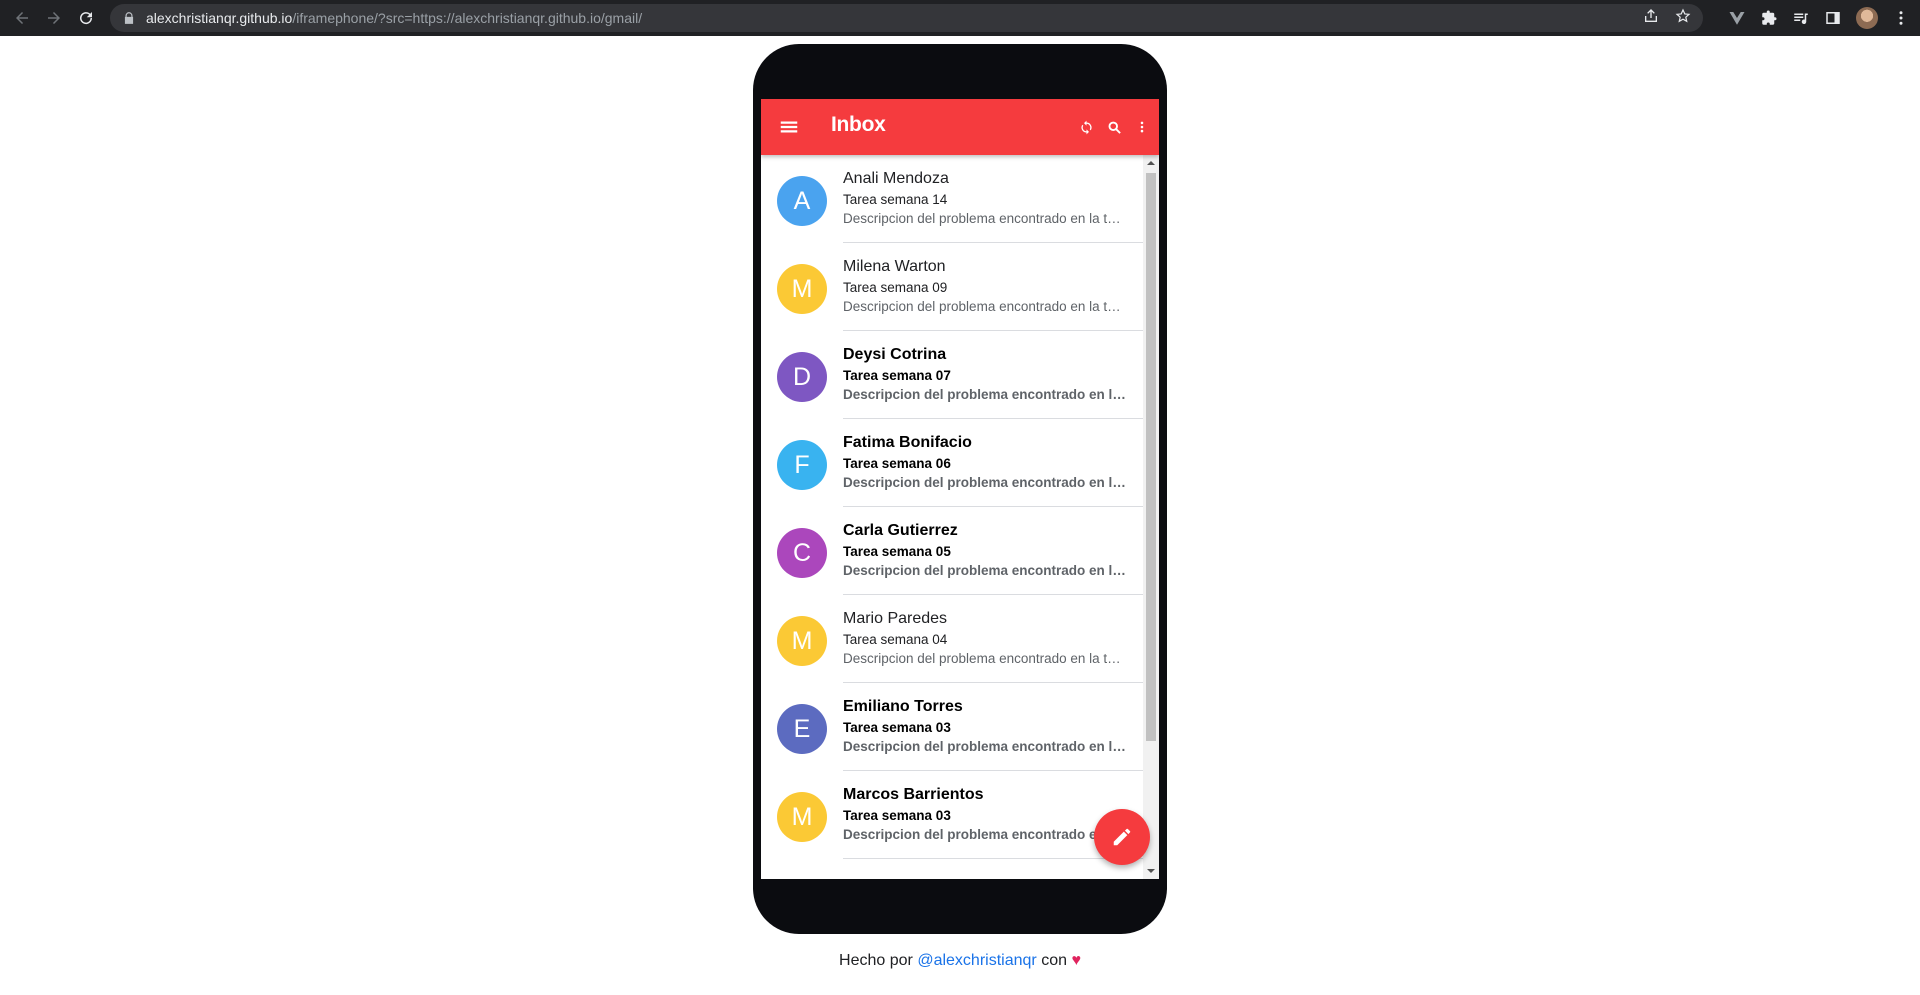 This screenshot has height=995, width=1920. Describe the element at coordinates (802, 201) in the screenshot. I see `sender-avatar: A` at that location.